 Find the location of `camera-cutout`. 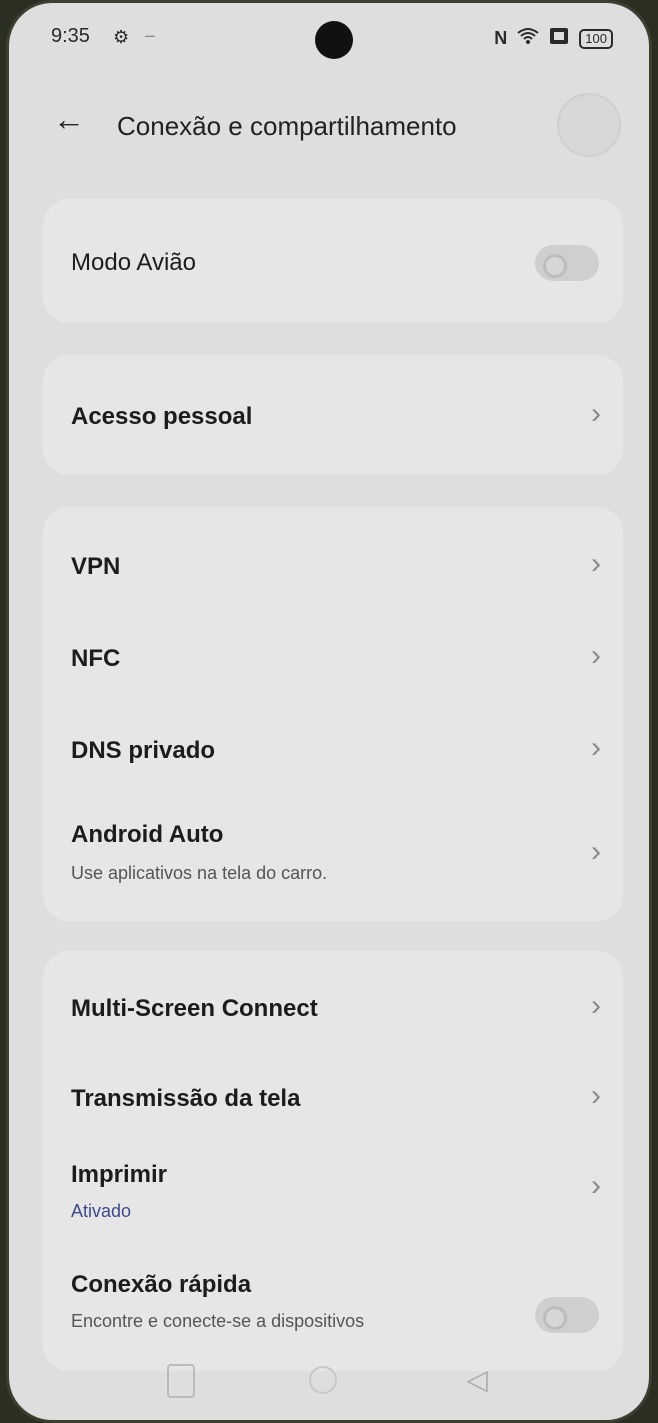

camera-cutout is located at coordinates (334, 40).